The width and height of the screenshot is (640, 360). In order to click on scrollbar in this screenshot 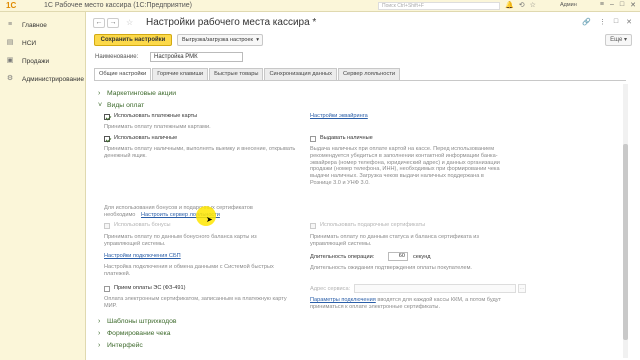, I will do `click(625, 221)`.